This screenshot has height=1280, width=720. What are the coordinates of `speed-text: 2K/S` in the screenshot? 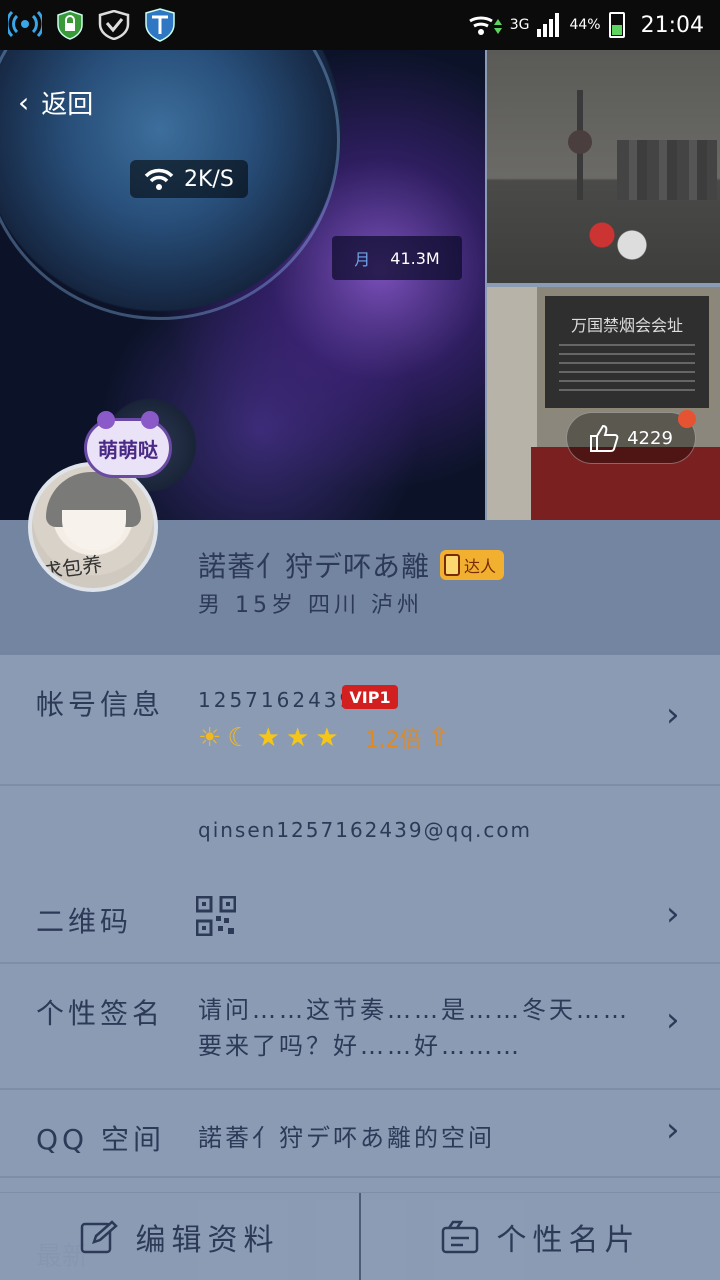 It's located at (209, 179).